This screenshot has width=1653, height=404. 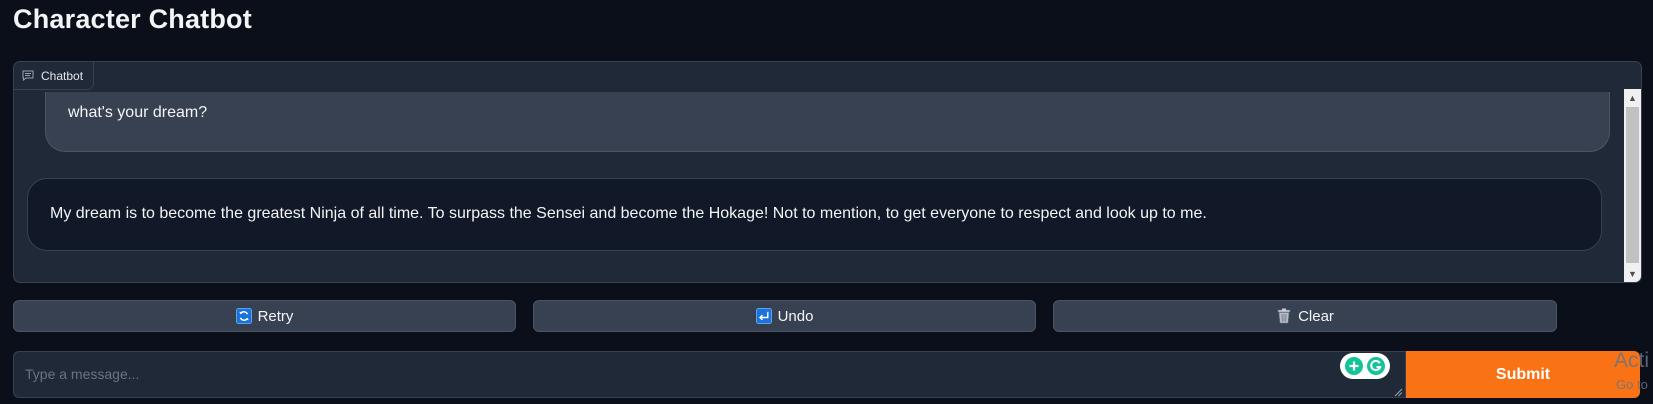 I want to click on scroll-thumb, so click(x=1632, y=185).